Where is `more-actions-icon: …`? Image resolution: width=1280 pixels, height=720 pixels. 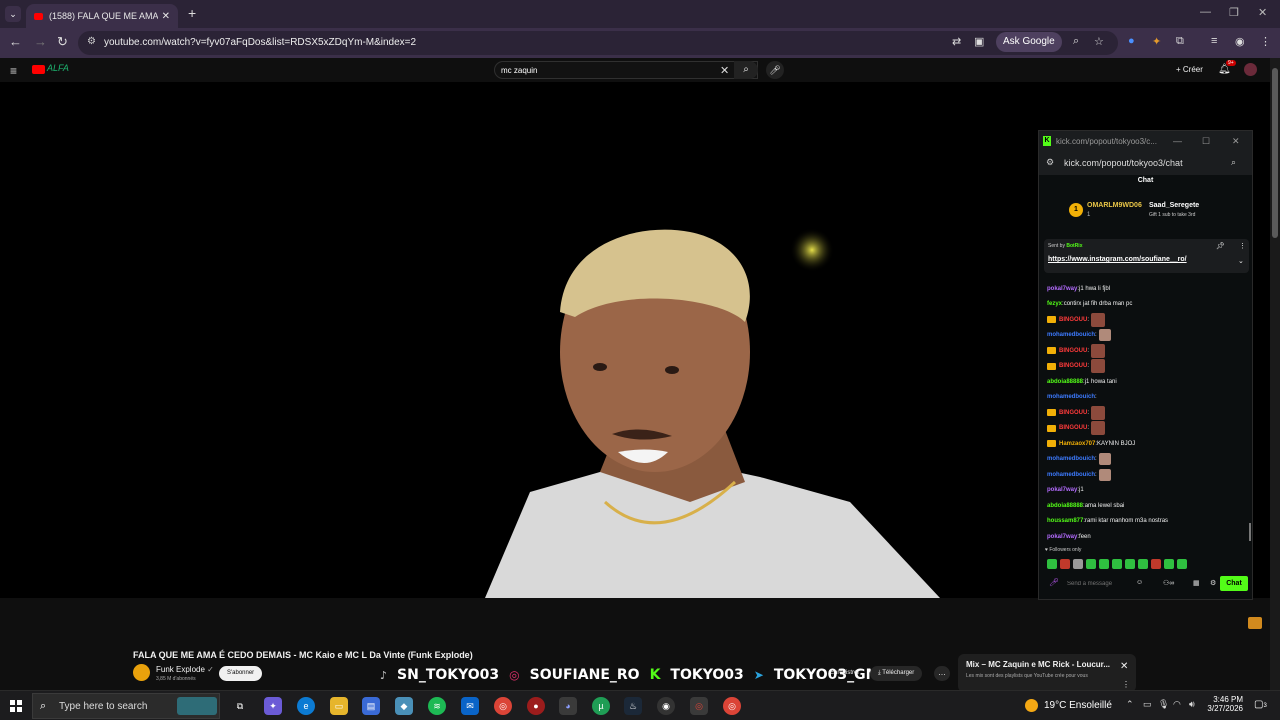
more-actions-icon: … is located at coordinates (942, 673).